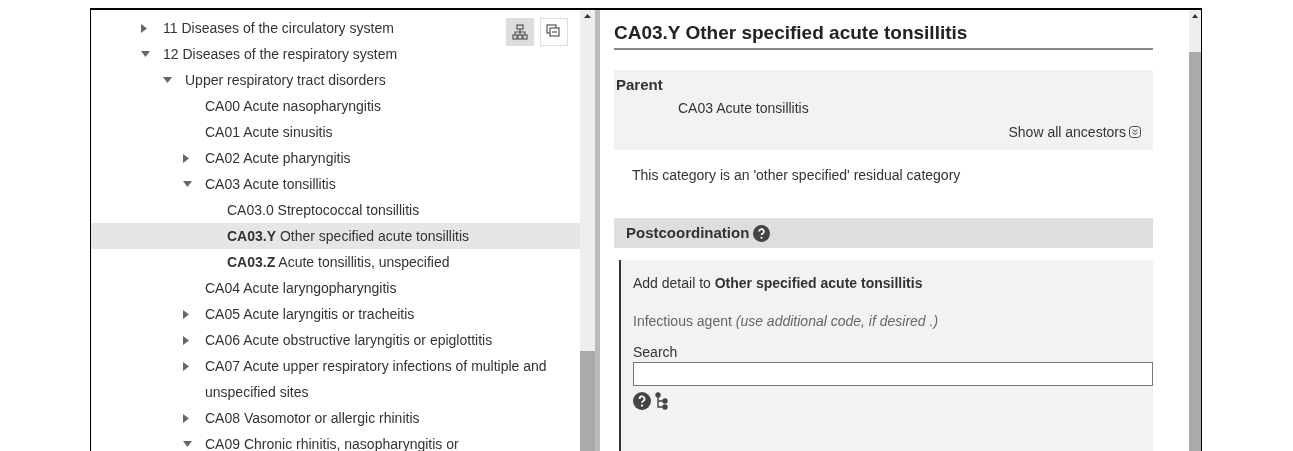  I want to click on tree-item-label: CA07 Acute upper respiratory infections of multiple and unspecified sites, so click(376, 379).